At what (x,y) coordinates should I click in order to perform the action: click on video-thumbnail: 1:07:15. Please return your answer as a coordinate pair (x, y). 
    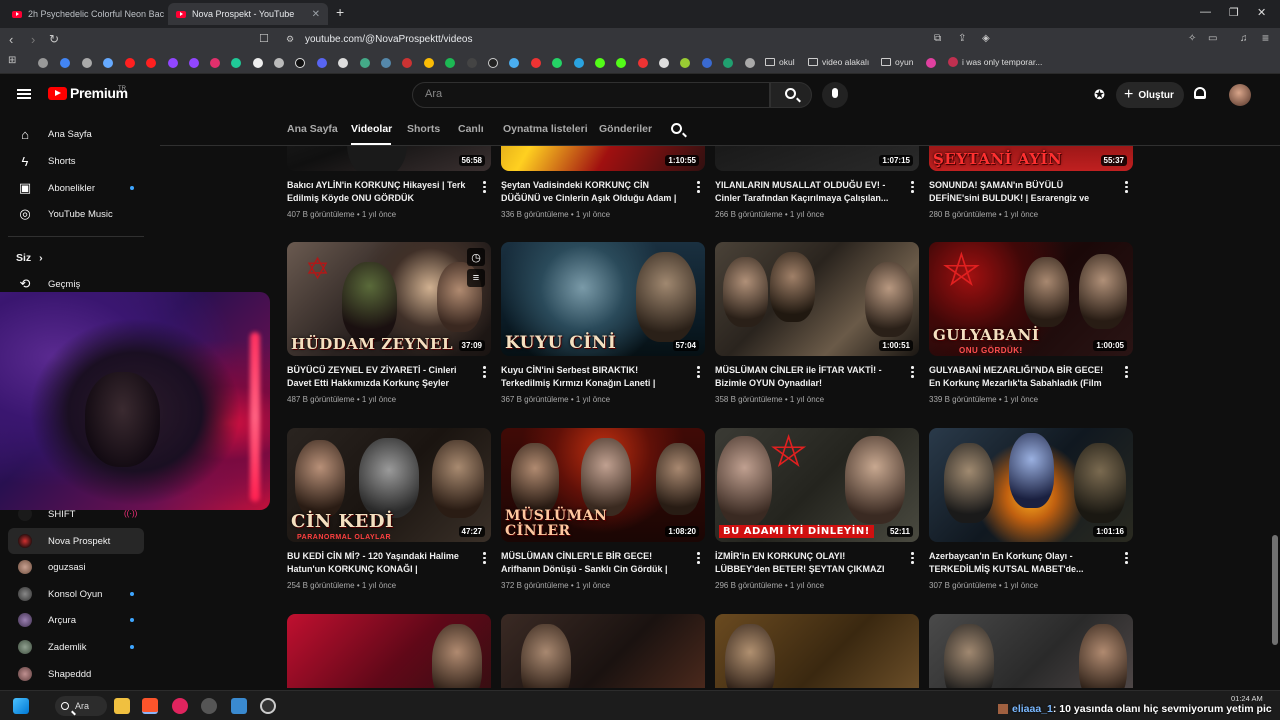
    Looking at the image, I should click on (817, 158).